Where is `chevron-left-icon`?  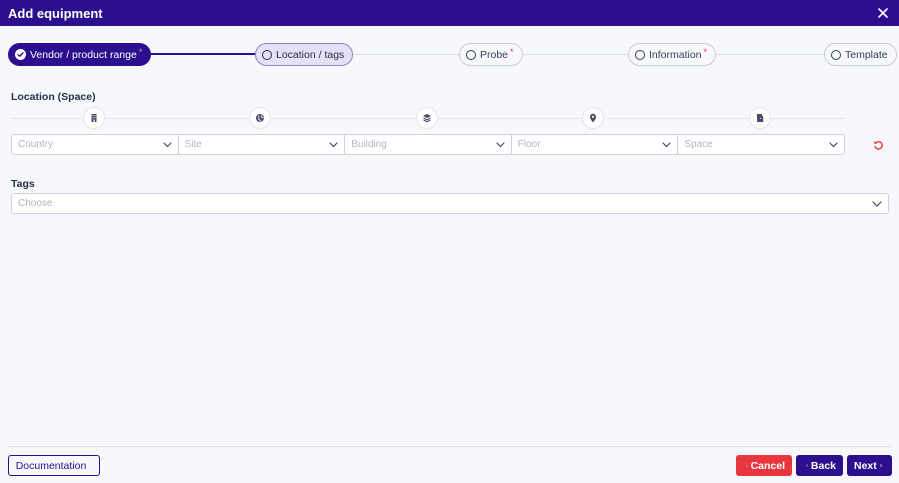 chevron-left-icon is located at coordinates (807, 465).